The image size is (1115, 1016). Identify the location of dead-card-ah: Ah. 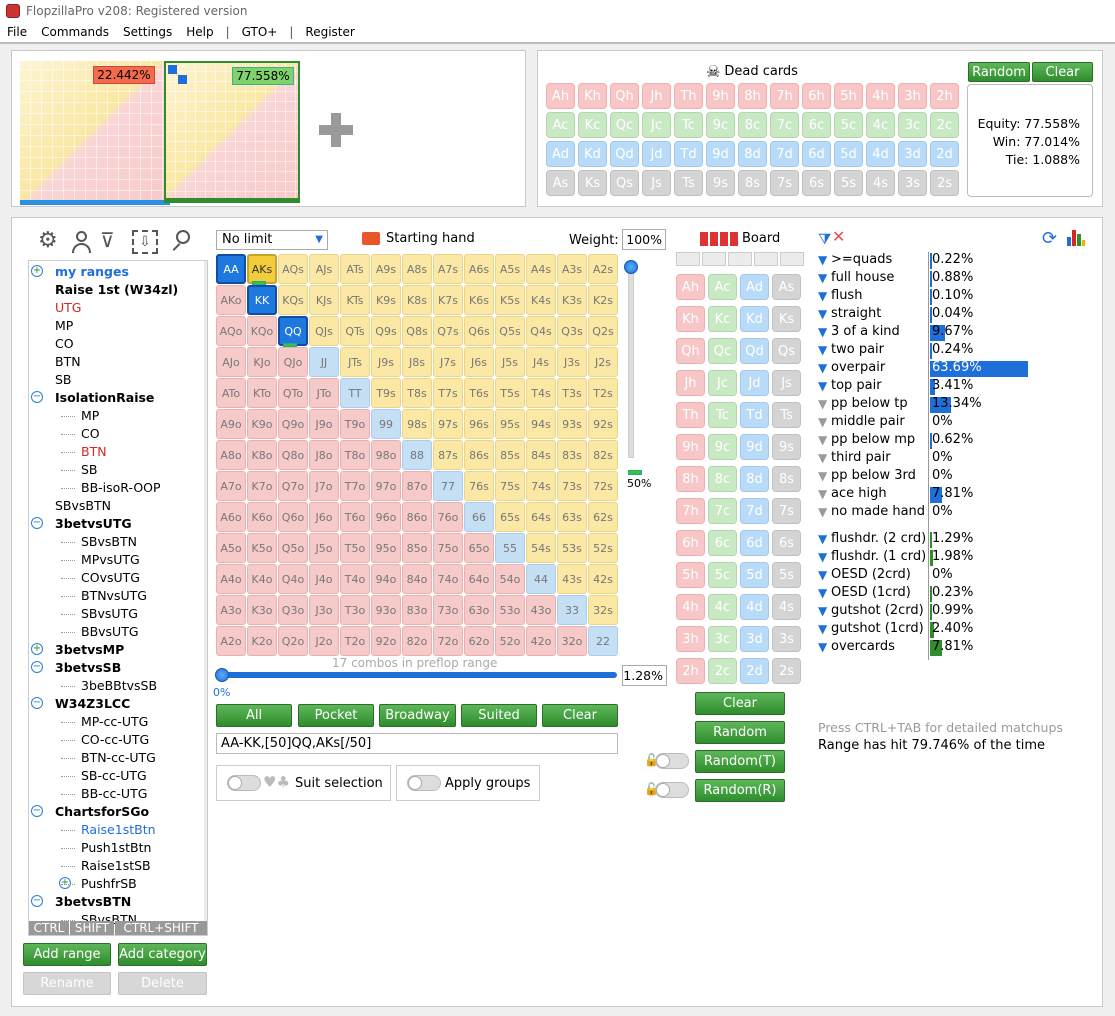
(560, 96).